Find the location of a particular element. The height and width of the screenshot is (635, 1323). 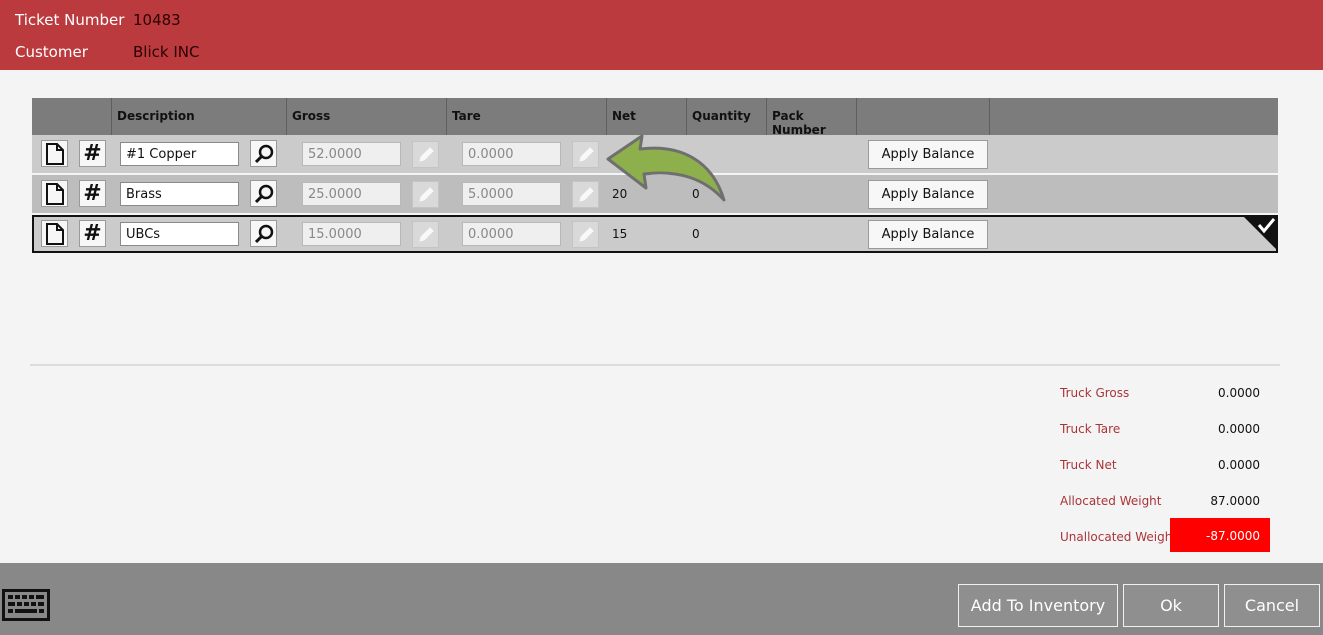

allocated-weight-label: Allocated Weight is located at coordinates (1111, 501).